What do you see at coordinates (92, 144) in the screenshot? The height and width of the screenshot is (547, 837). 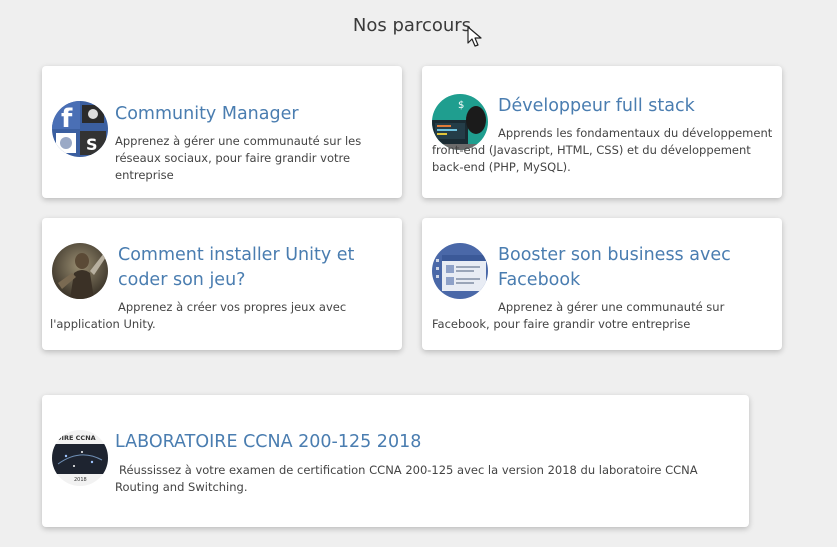 I see `svg-text: S` at bounding box center [92, 144].